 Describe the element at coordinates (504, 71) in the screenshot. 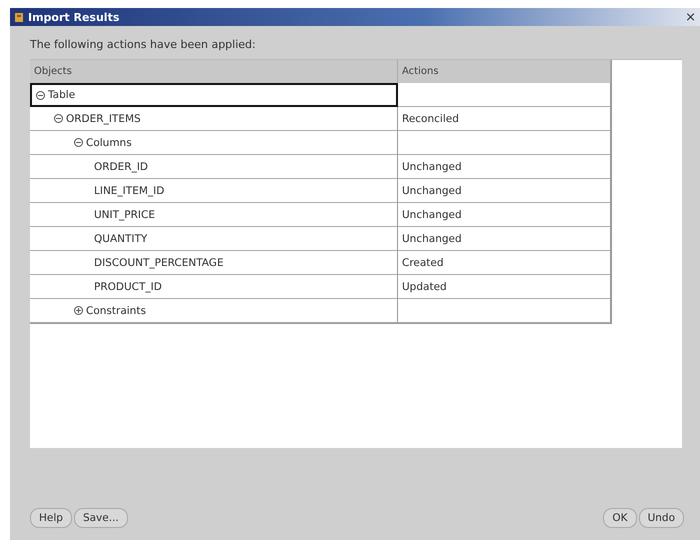

I see `column-header: Actions` at that location.